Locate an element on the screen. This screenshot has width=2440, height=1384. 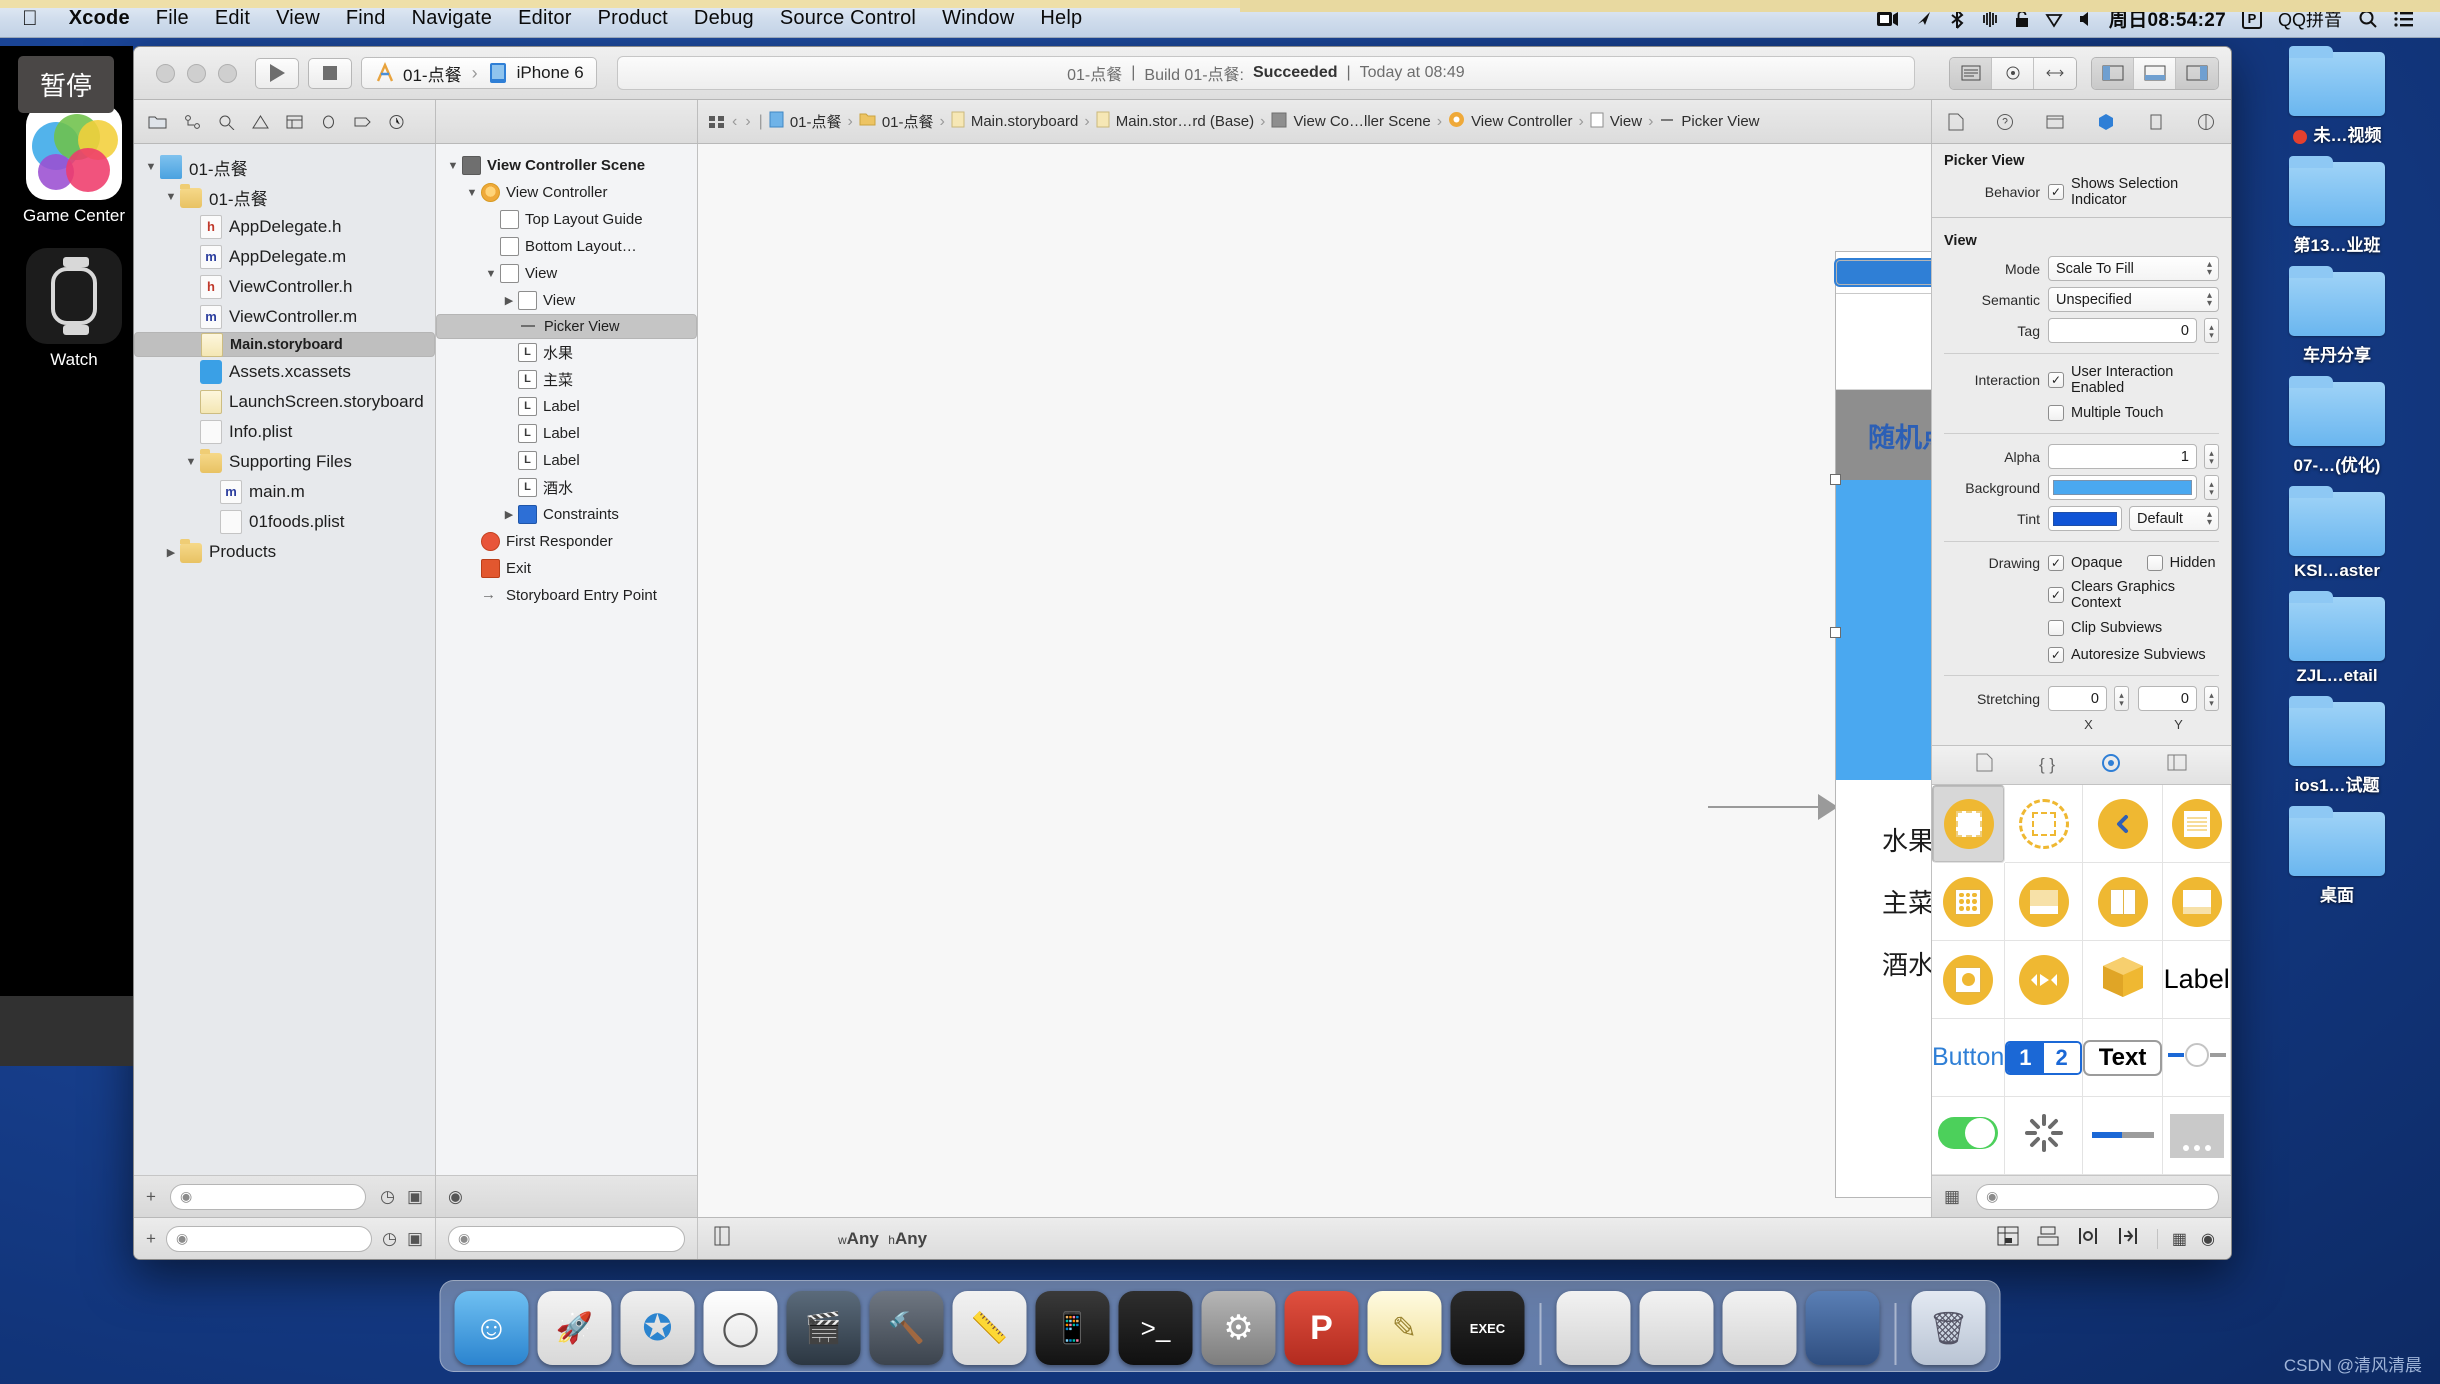
system-preferences-icon: ⚙ is located at coordinates (1238, 1328).